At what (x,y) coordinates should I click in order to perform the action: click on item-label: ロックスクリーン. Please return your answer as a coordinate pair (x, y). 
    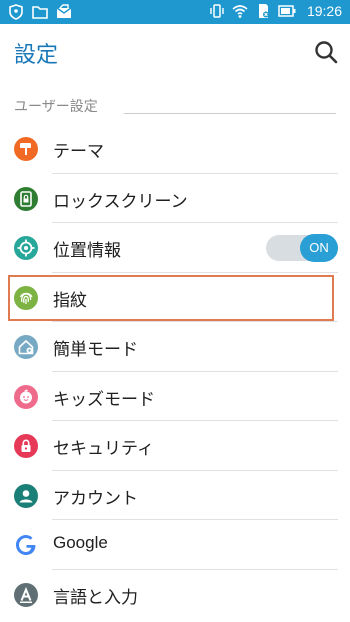
    Looking at the image, I should click on (120, 201).